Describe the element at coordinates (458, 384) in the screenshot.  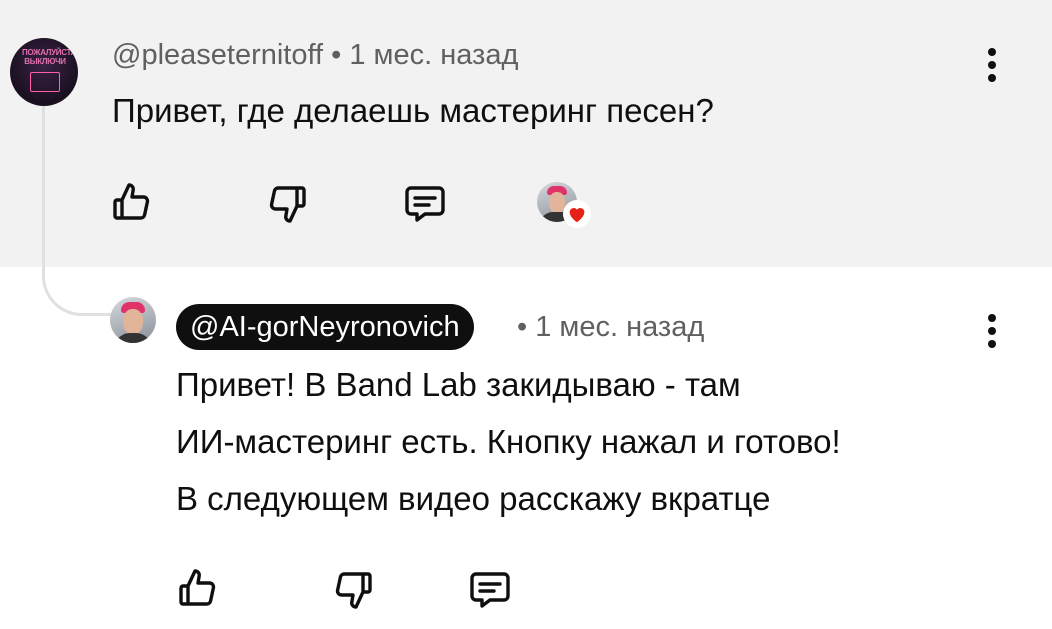
I see `reply-text-line: Привет! В Band Lab закидываю - там` at that location.